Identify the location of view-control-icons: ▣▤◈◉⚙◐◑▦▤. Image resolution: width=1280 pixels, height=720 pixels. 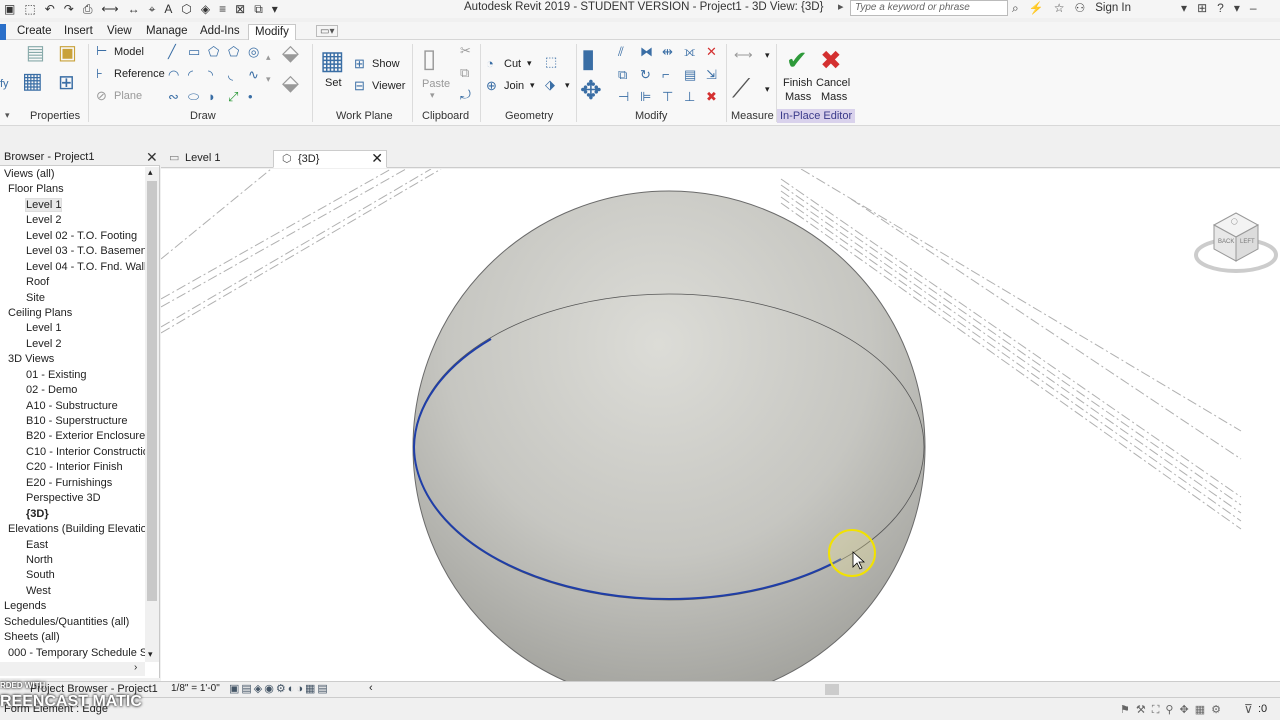
(279, 688).